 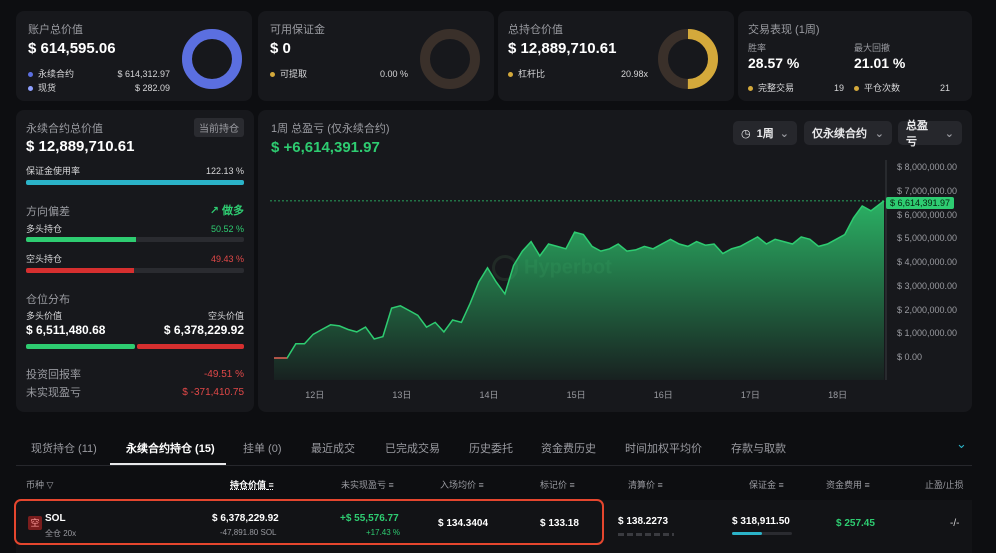 What do you see at coordinates (135, 393) in the screenshot?
I see `unrealized-pnl-row: 未实现盈亏 $ -371,410.75` at bounding box center [135, 393].